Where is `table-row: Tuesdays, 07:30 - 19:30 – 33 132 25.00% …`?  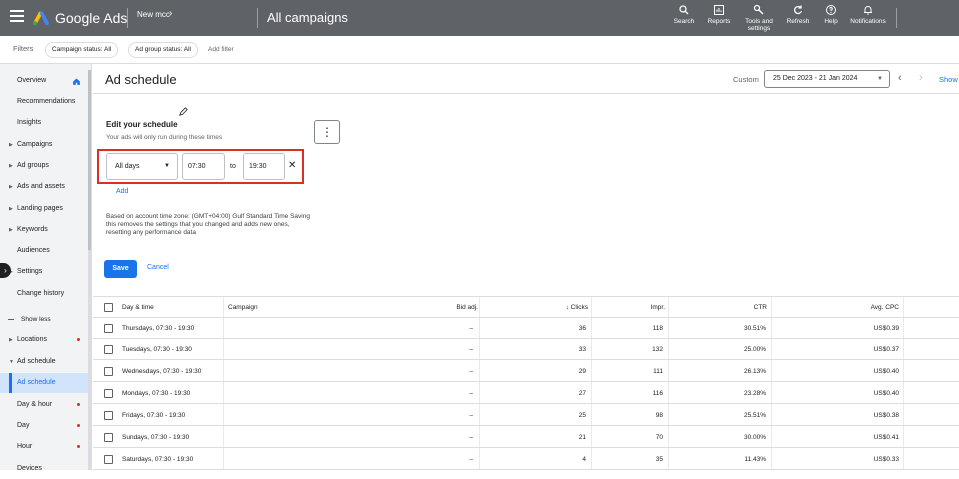 table-row: Tuesdays, 07:30 - 19:30 – 33 132 25.00% … is located at coordinates (526, 349).